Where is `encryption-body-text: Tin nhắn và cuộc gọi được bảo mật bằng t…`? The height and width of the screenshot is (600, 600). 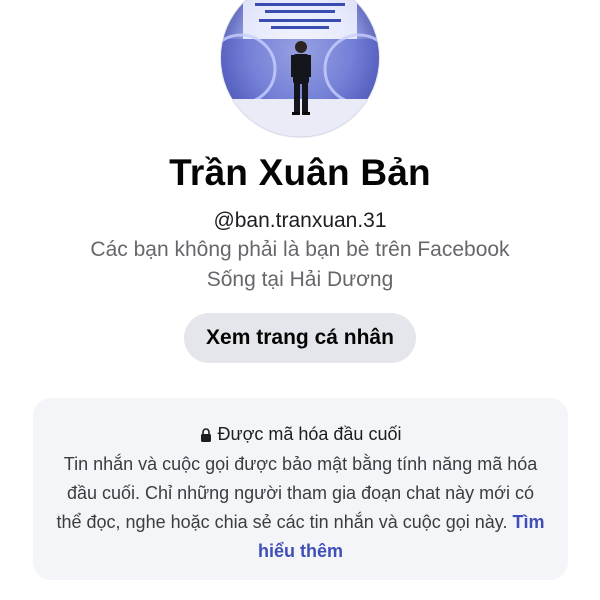
encryption-body-text: Tin nhắn và cuộc gọi được bảo mật bằng t… is located at coordinates (297, 493).